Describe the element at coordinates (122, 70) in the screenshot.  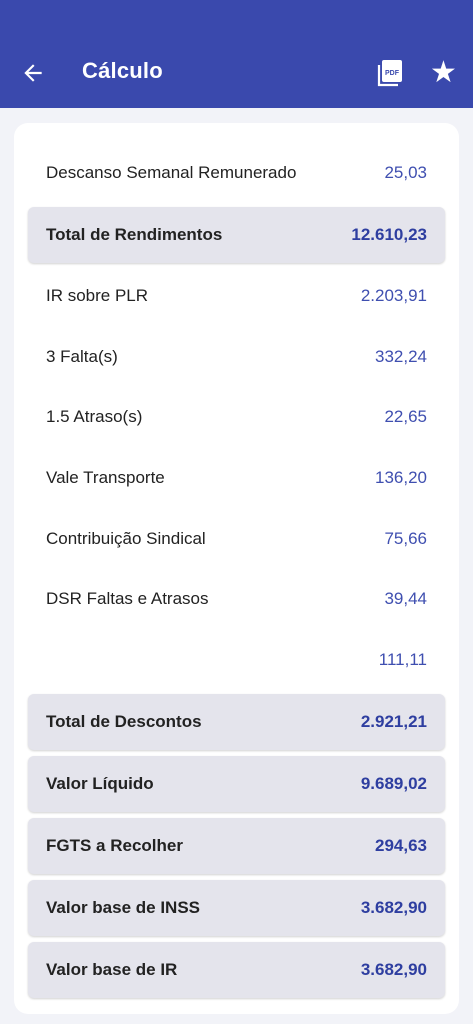
I see `page-title: Cálculo` at that location.